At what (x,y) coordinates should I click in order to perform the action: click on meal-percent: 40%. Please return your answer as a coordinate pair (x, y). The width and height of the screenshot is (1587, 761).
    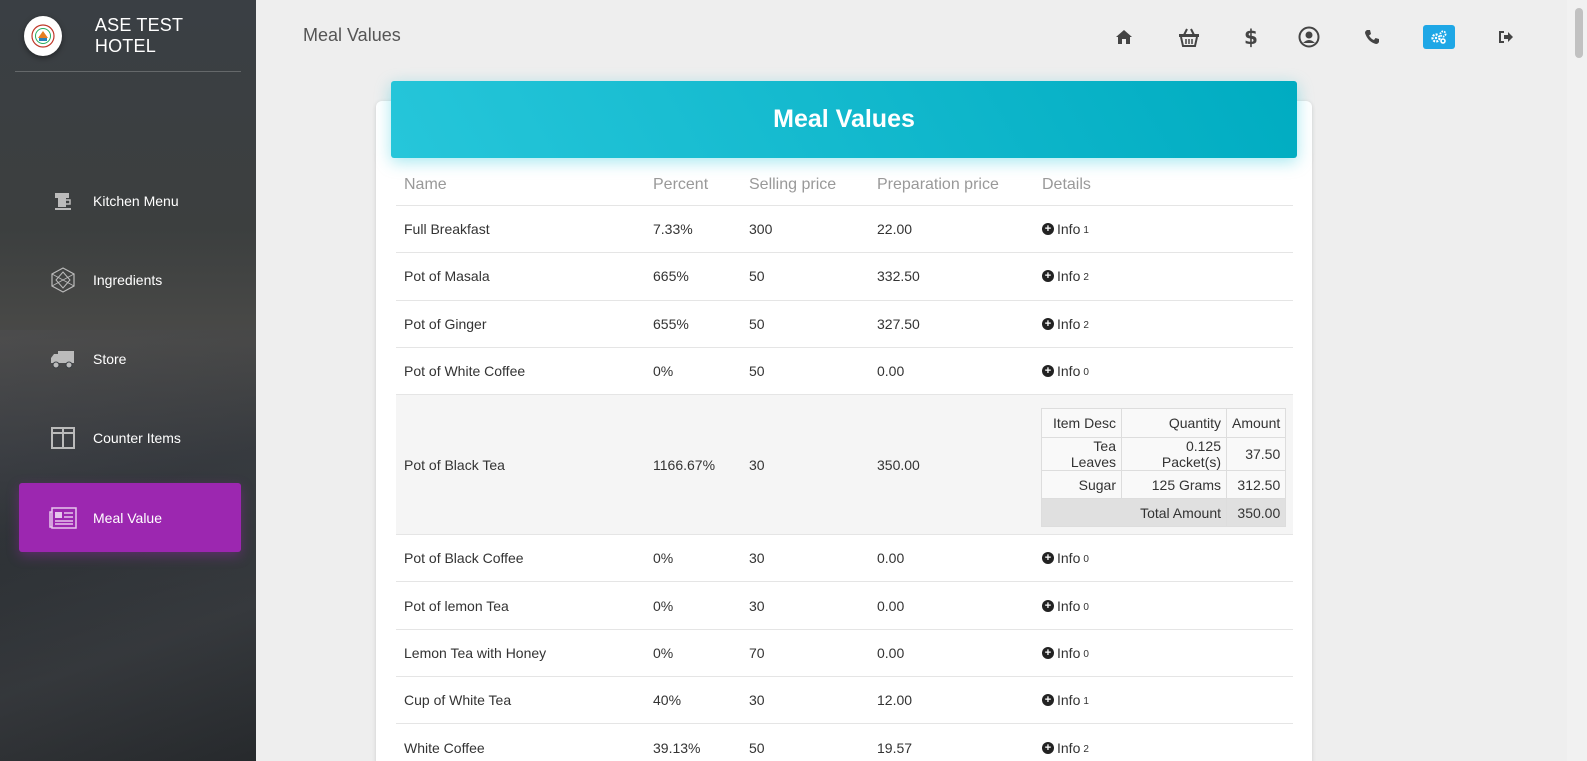
    Looking at the image, I should click on (667, 700).